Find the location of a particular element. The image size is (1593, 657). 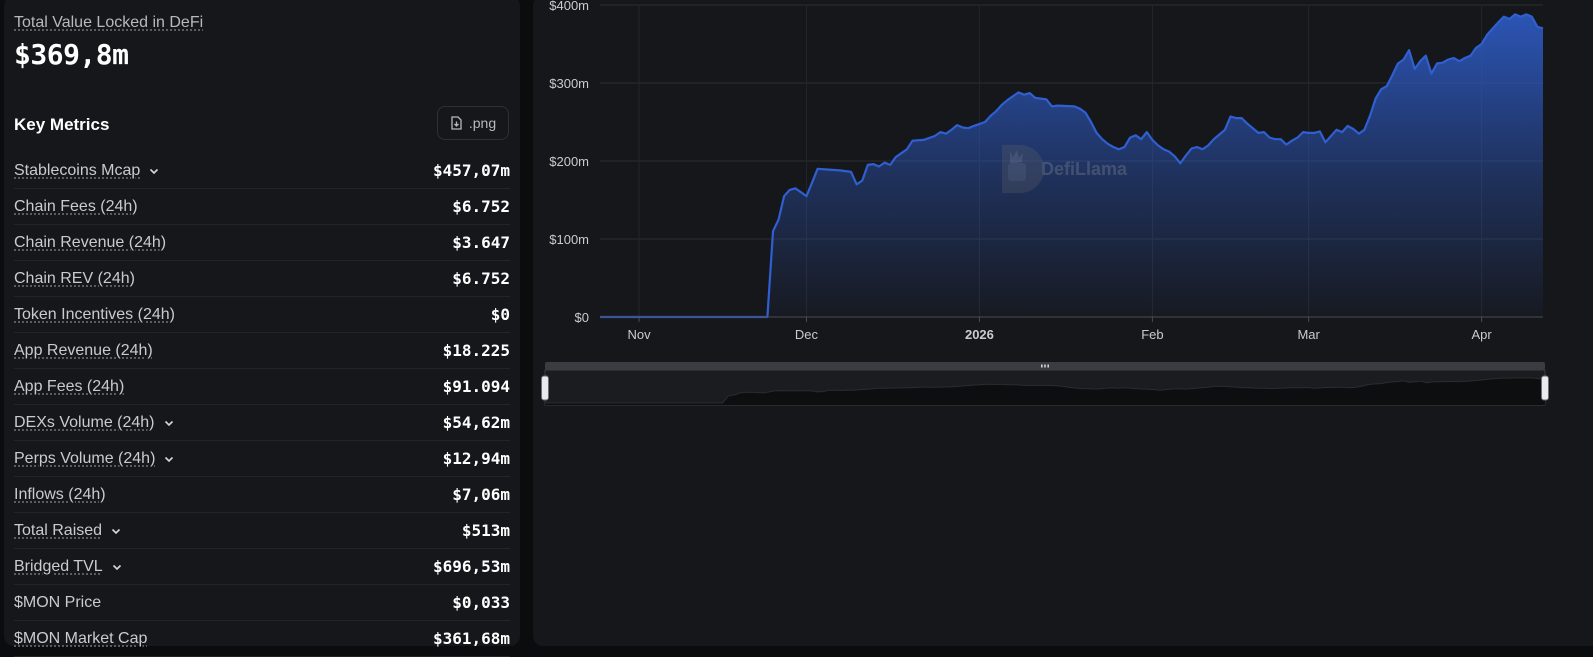

metric-label-text: $MON Price is located at coordinates (58, 602).